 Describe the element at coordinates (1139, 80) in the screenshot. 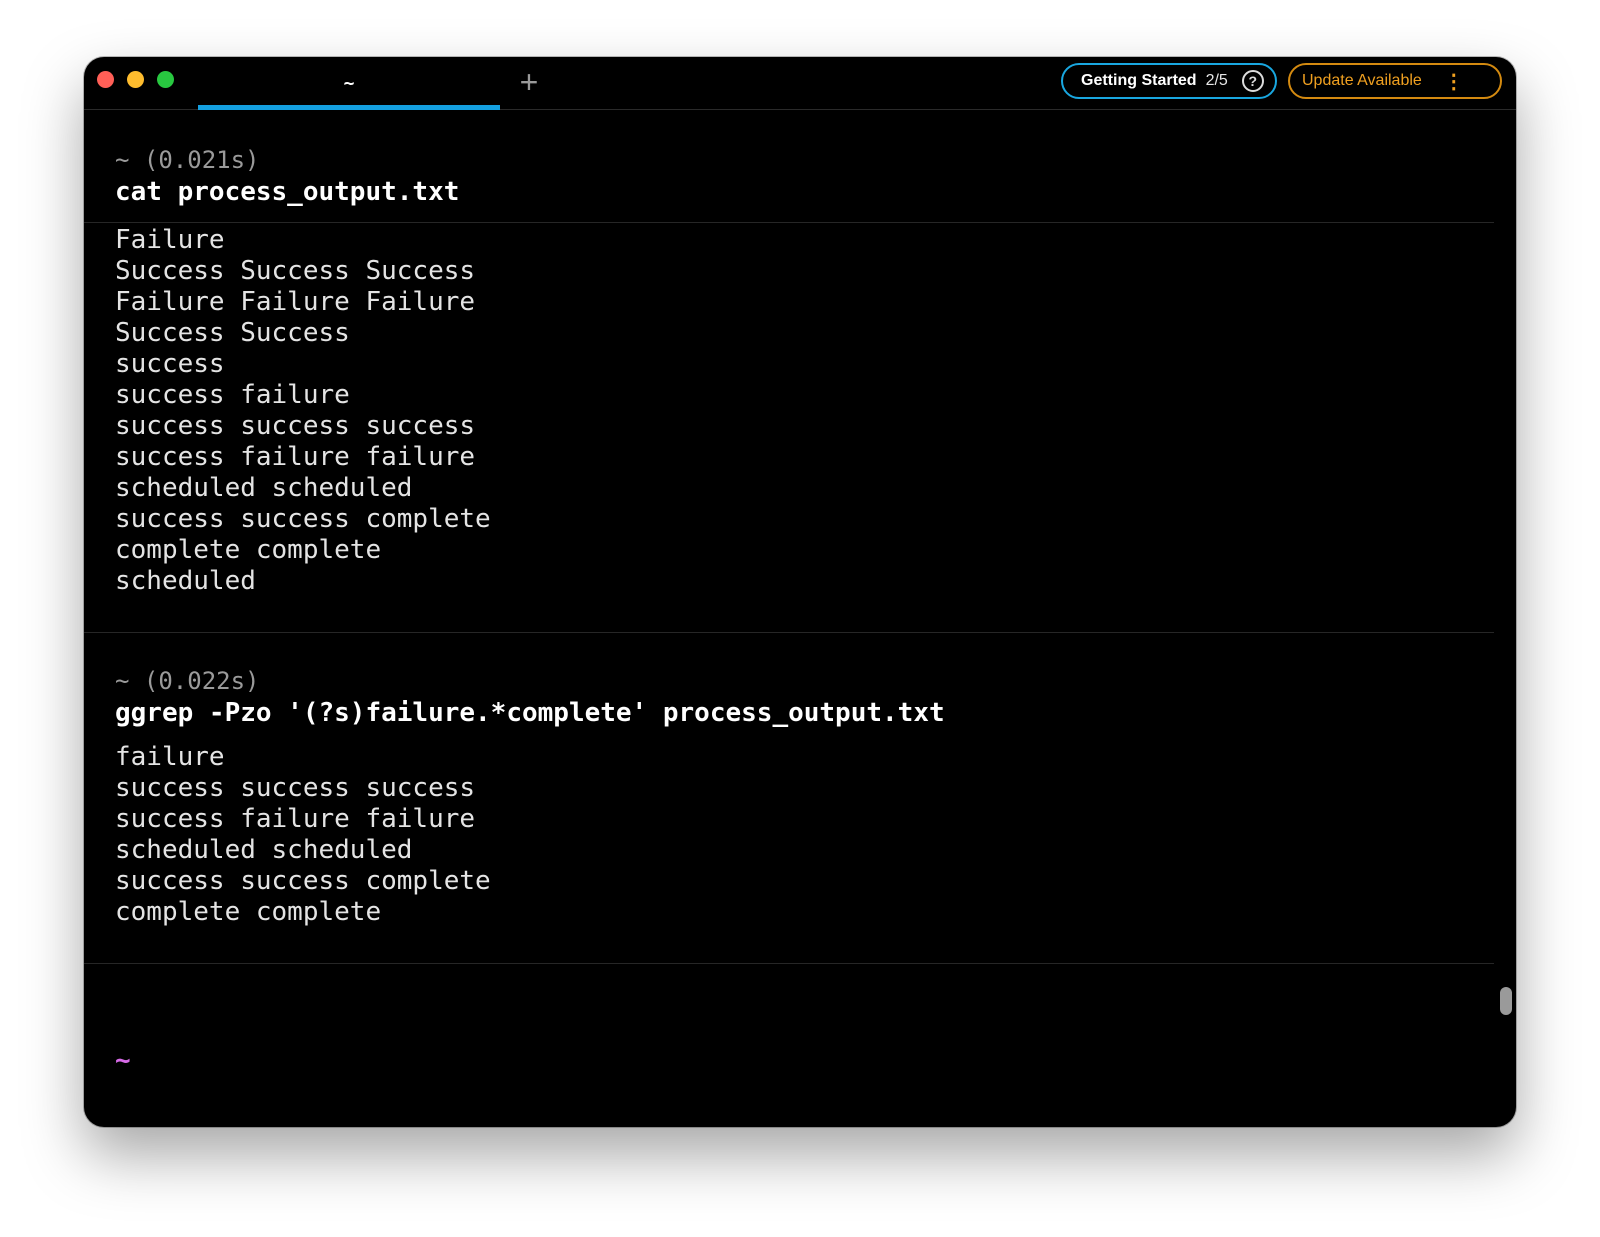

I see `getting-started-label: Getting Started` at that location.